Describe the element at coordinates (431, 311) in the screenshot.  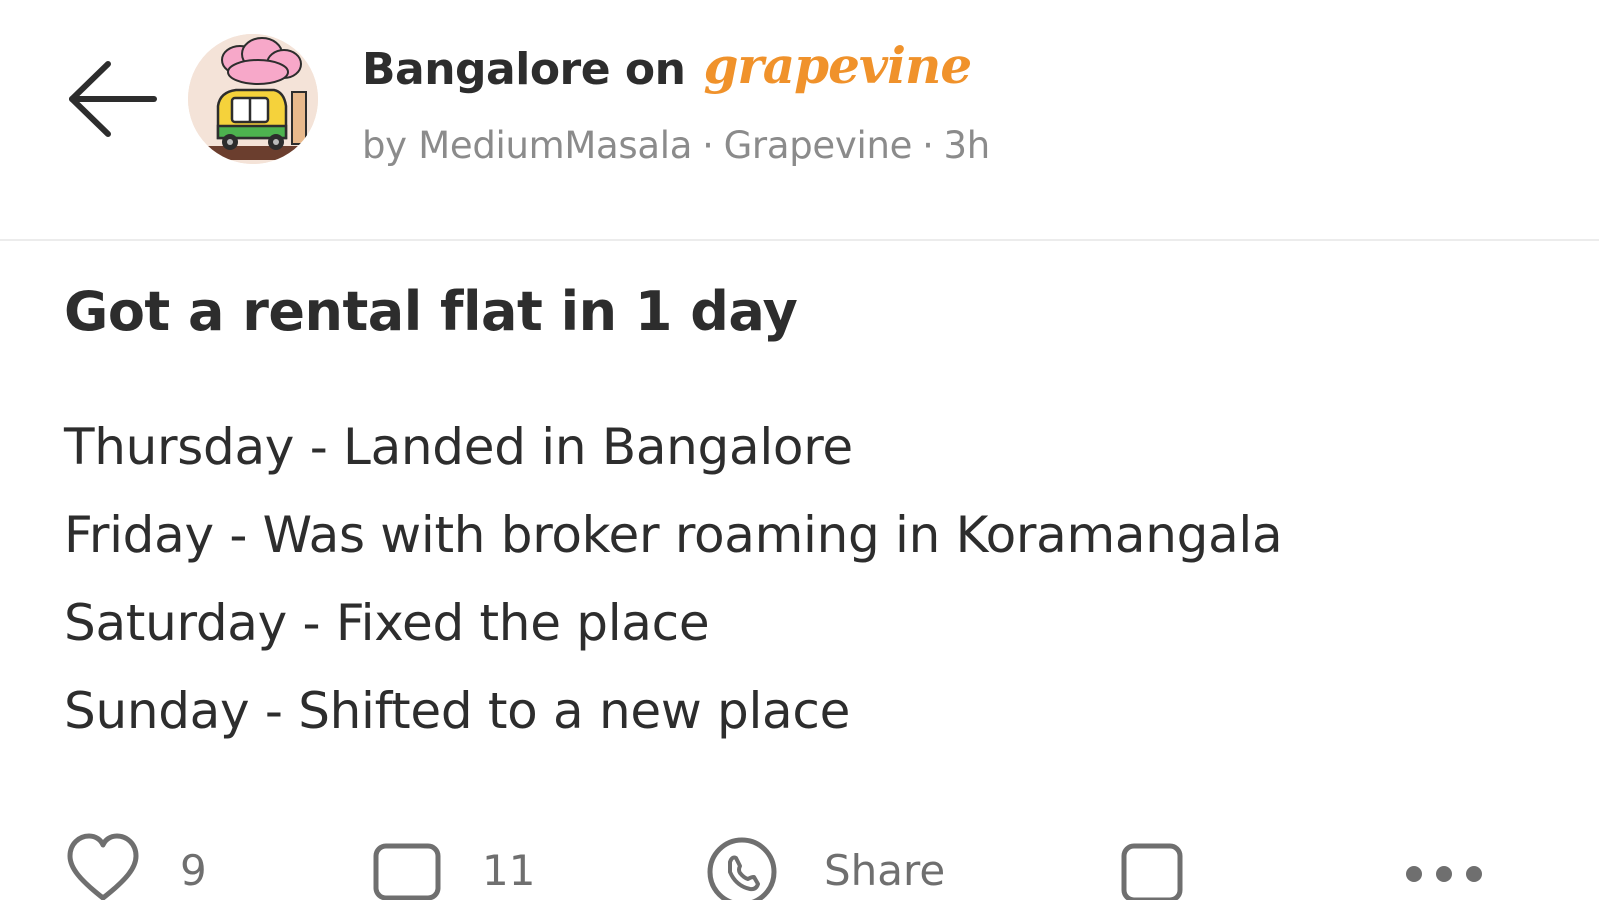
I see `post-title: Got a rental flat in 1 day` at that location.